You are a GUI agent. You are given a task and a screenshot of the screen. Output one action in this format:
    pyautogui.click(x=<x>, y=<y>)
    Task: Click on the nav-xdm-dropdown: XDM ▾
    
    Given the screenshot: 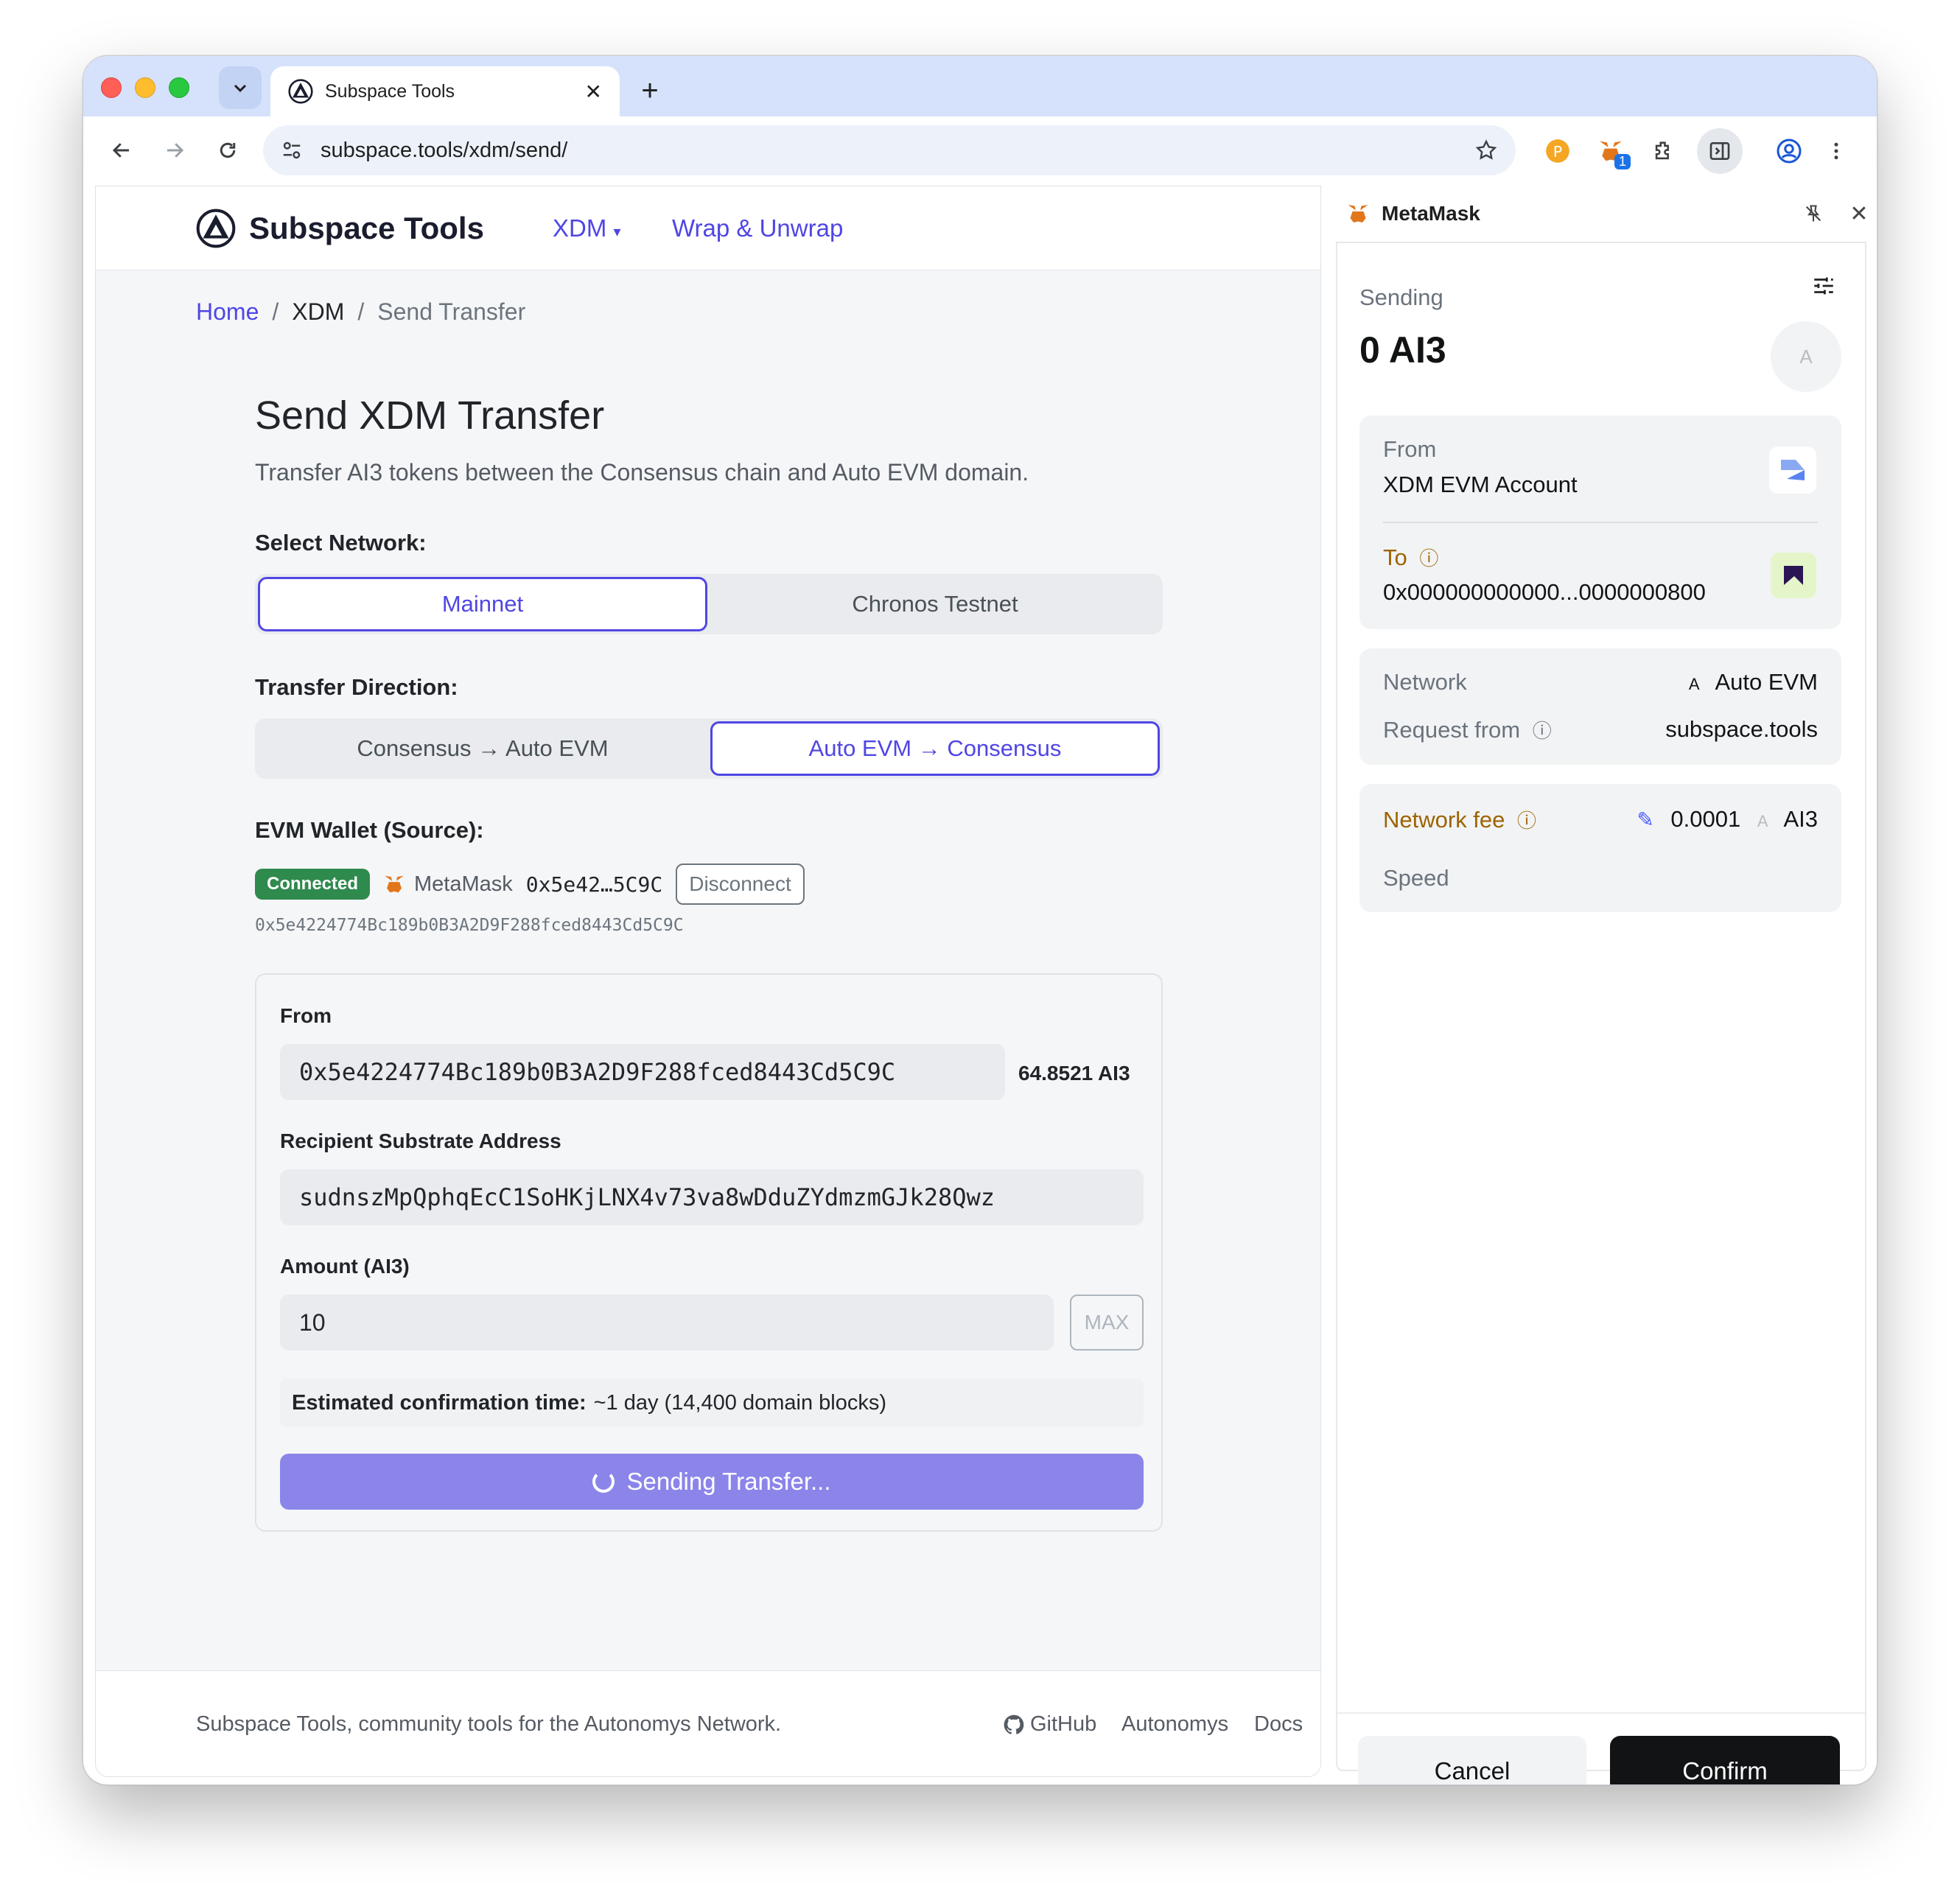 What is the action you would take?
    pyautogui.click(x=587, y=228)
    